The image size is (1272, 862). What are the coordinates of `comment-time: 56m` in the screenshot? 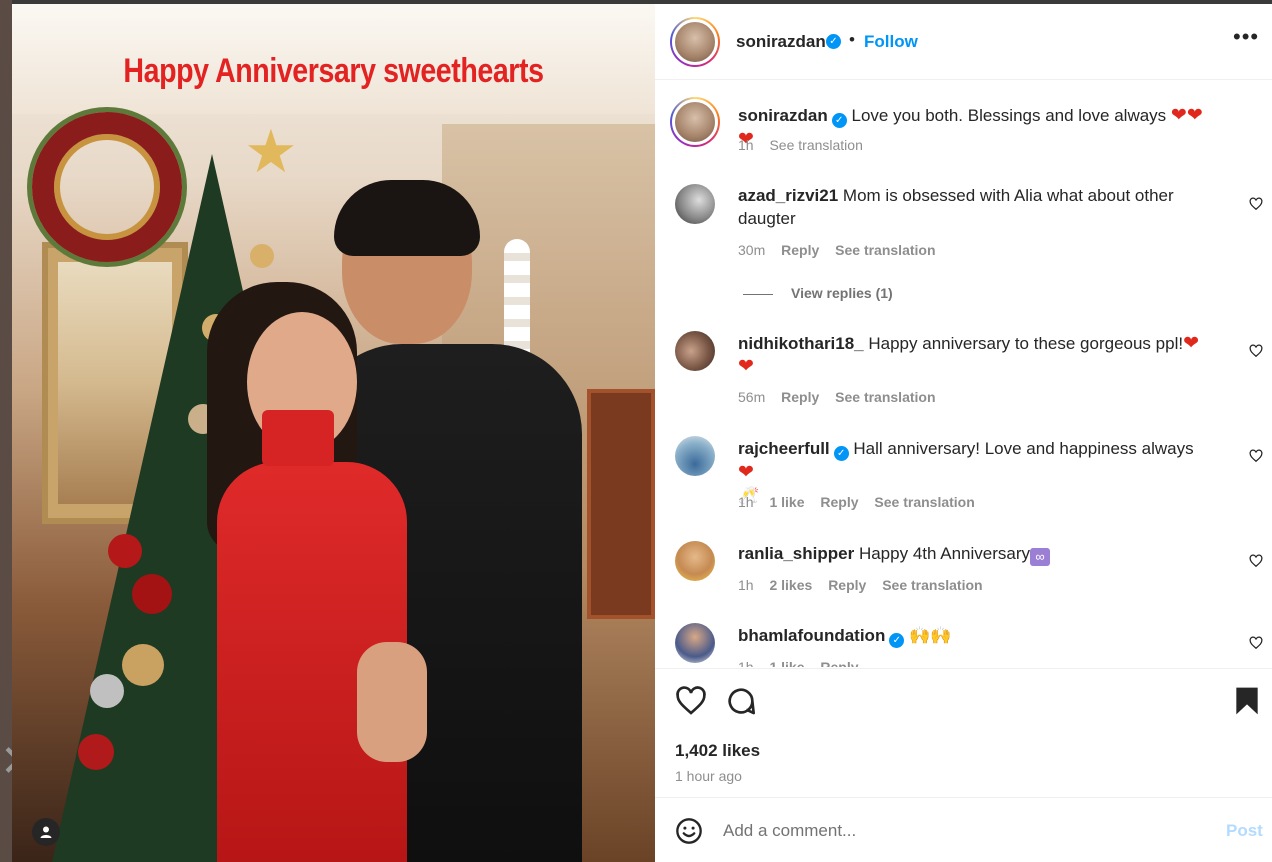 It's located at (752, 397).